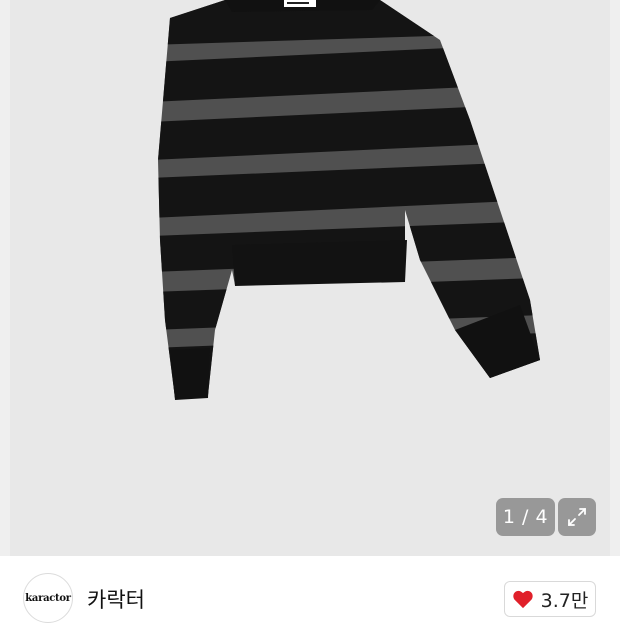  I want to click on shop-name: 카락터, so click(116, 599).